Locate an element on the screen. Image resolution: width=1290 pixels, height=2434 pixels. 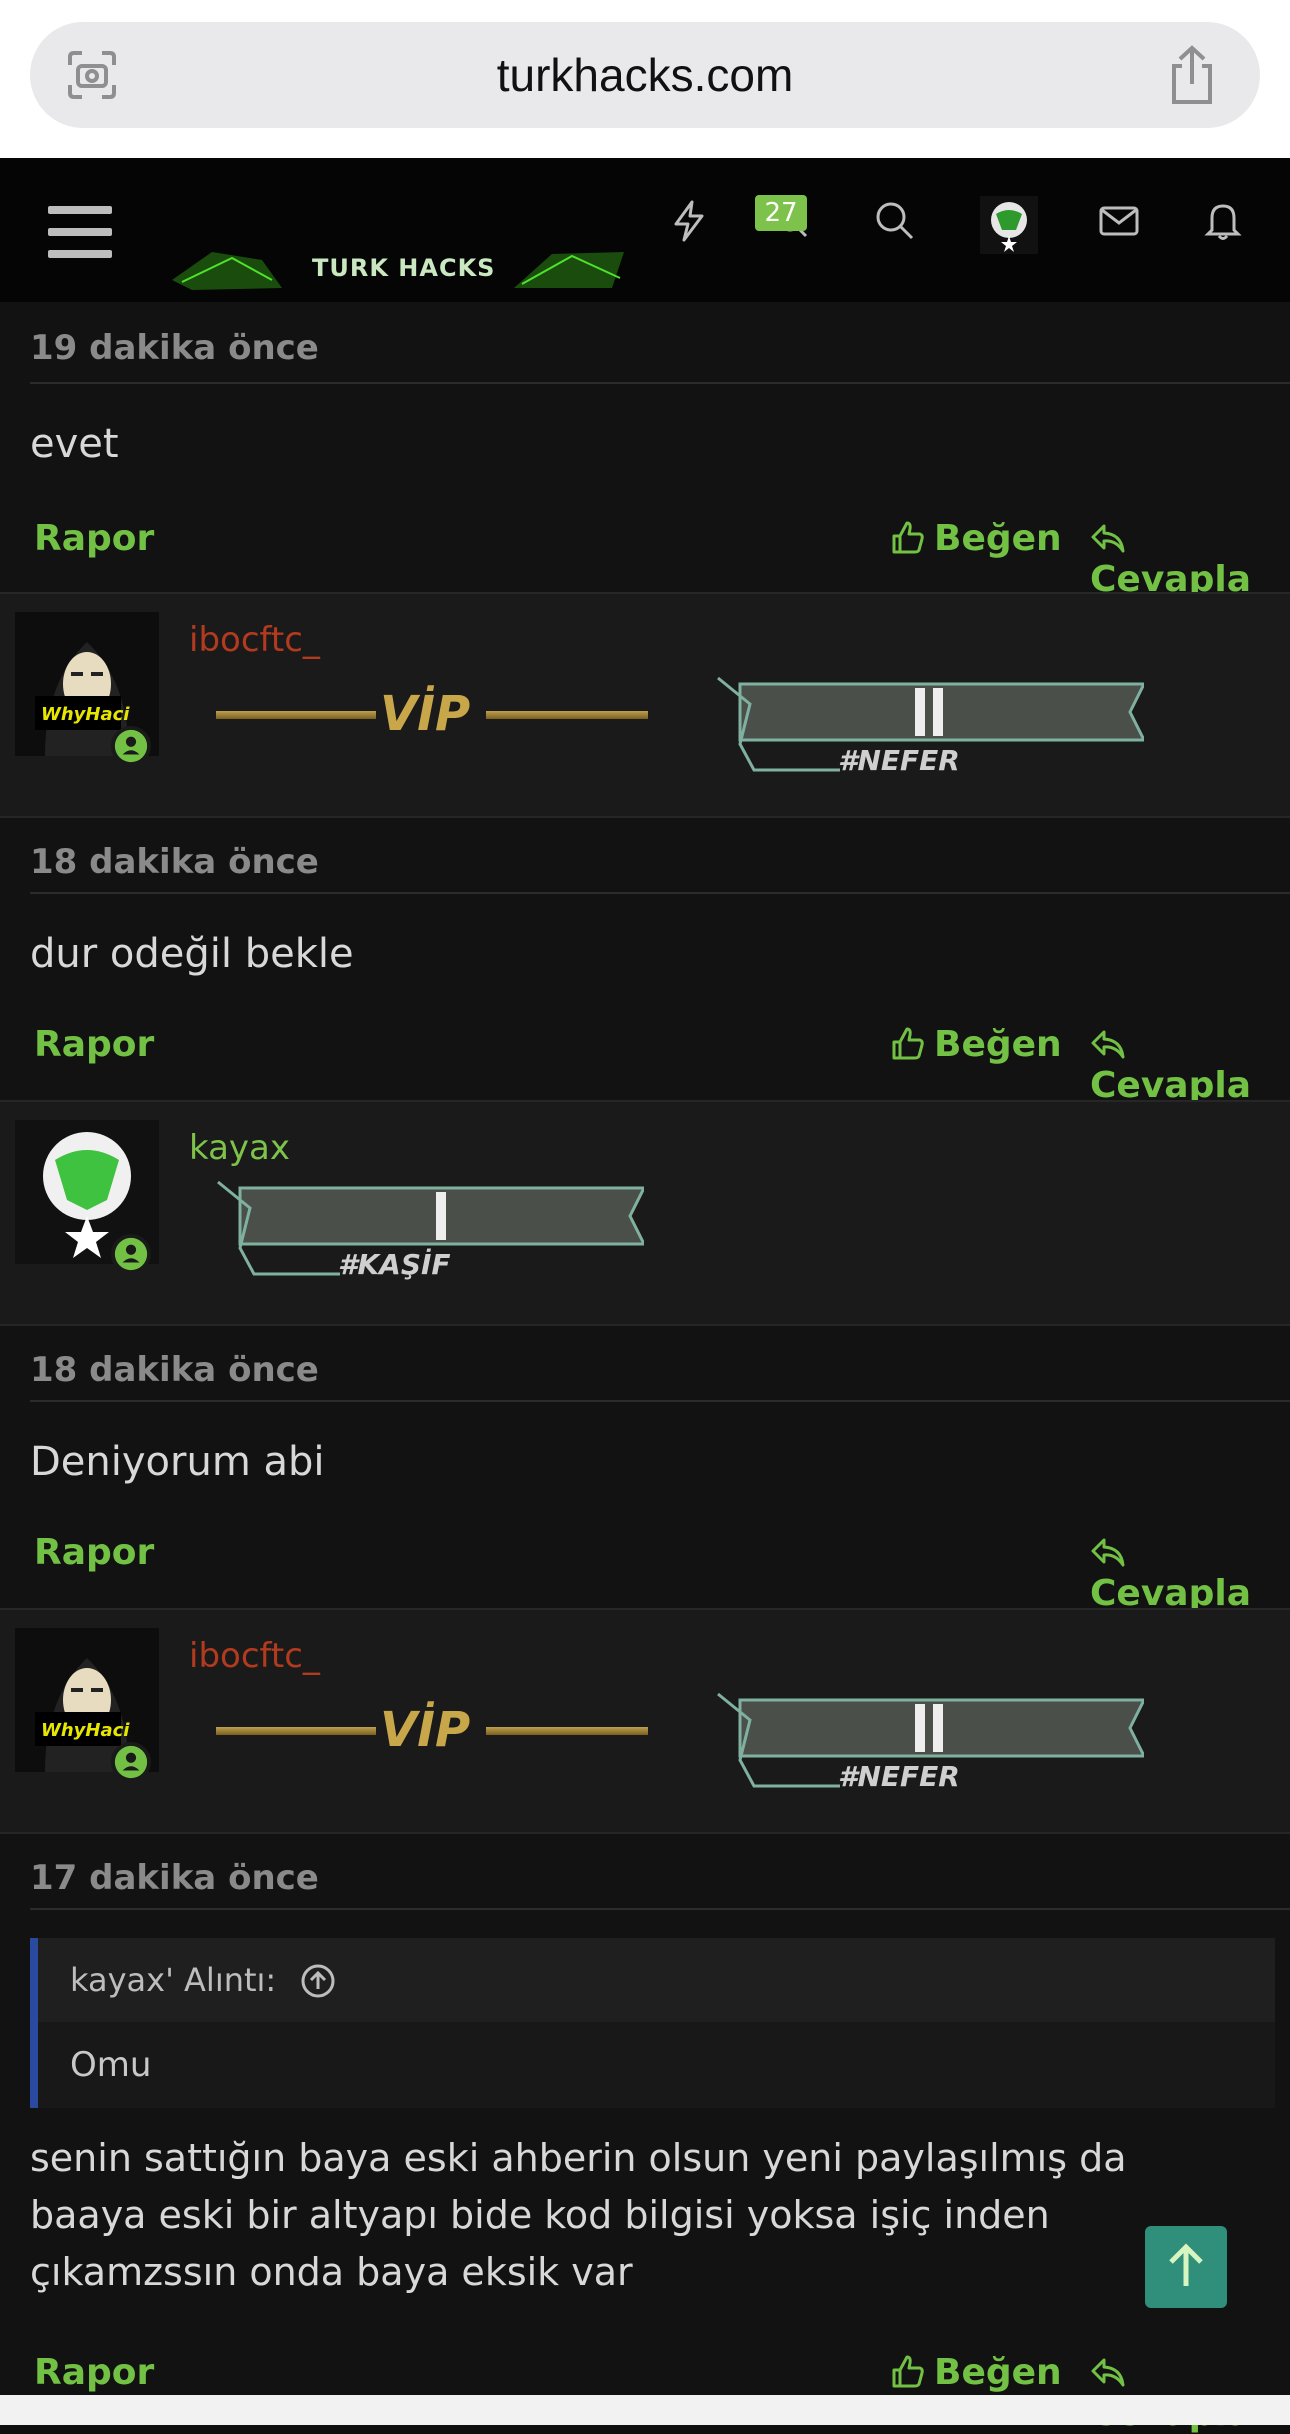
url-text: turkhacks.com is located at coordinates (645, 75).